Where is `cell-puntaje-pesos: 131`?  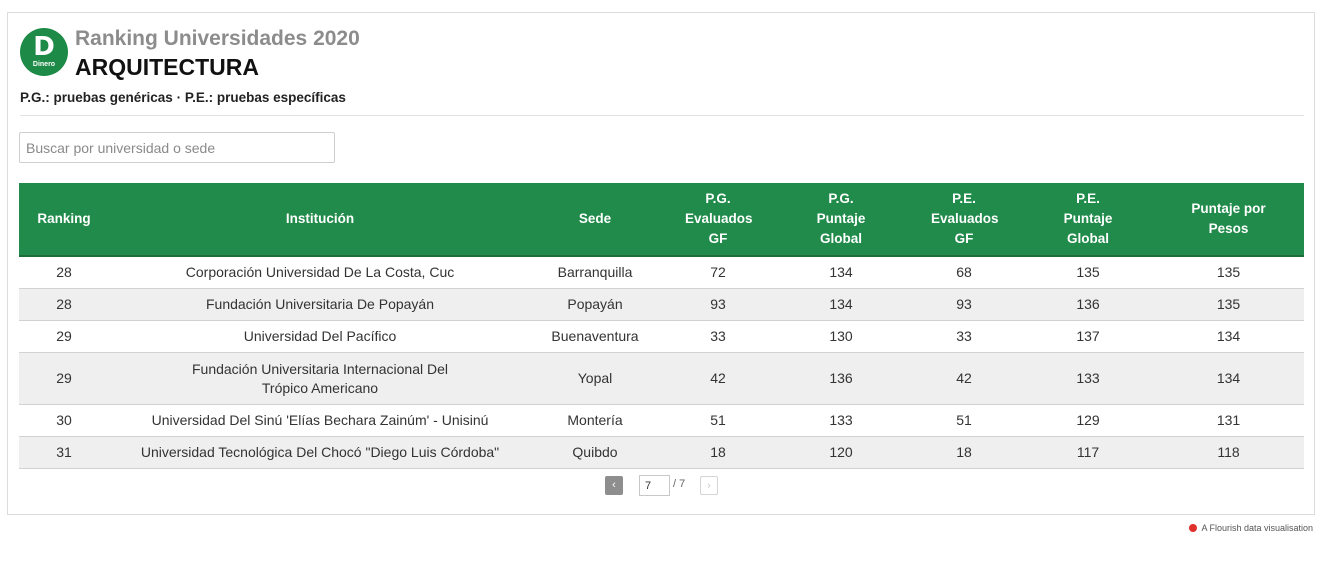
cell-puntaje-pesos: 131 is located at coordinates (1228, 420).